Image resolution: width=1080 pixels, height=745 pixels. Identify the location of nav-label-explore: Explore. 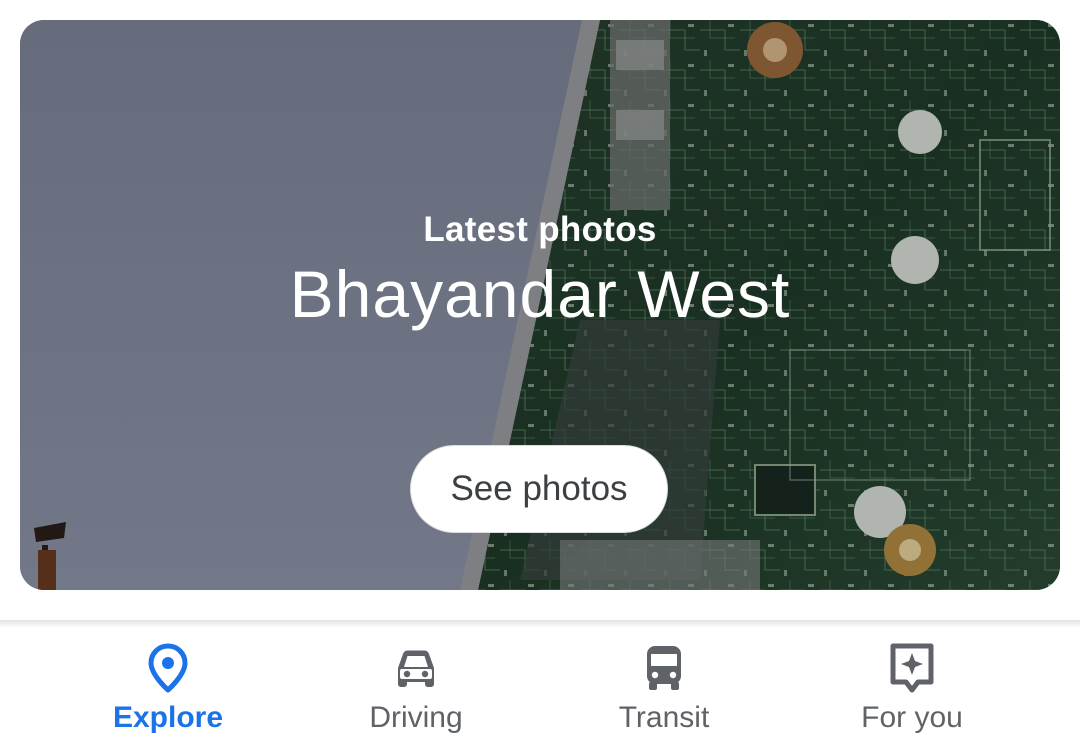
(168, 717).